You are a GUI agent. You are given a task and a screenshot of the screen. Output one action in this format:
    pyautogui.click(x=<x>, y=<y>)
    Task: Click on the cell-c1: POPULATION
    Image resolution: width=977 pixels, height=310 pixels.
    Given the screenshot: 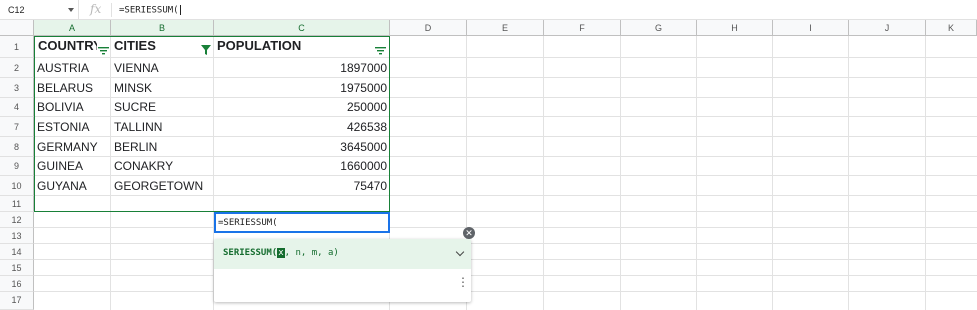 What is the action you would take?
    pyautogui.click(x=294, y=48)
    